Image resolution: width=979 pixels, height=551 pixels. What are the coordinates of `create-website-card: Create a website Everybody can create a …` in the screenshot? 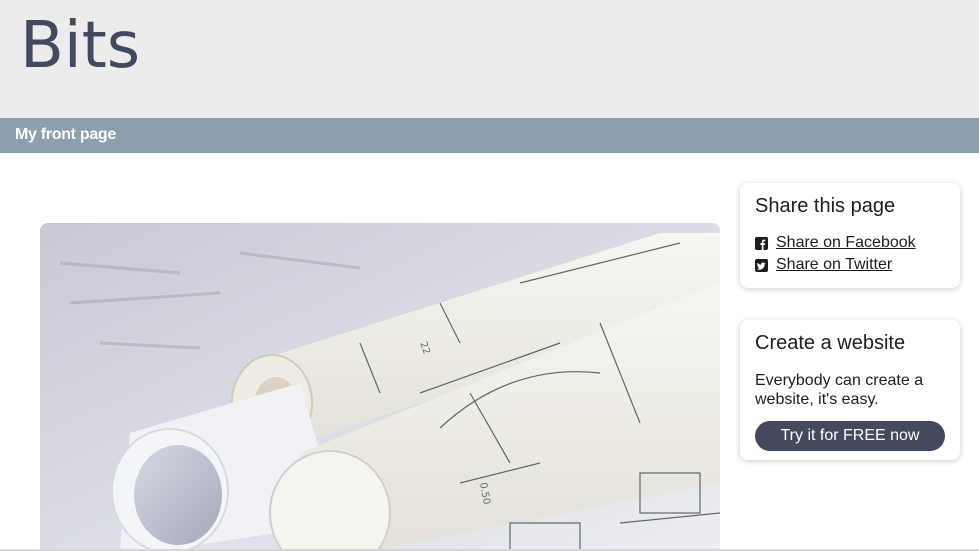 It's located at (850, 390).